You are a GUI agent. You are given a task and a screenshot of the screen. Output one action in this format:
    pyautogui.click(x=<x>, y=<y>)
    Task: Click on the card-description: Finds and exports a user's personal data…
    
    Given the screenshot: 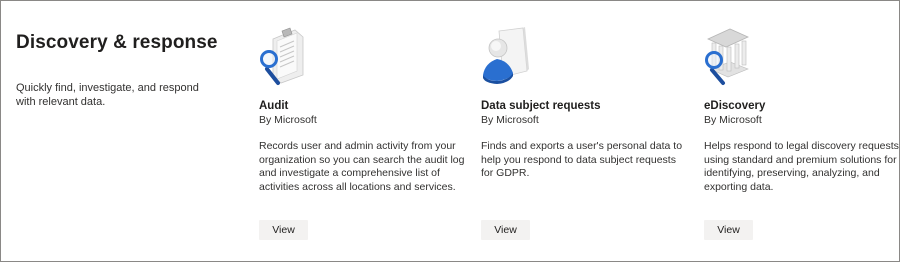 What is the action you would take?
    pyautogui.click(x=582, y=159)
    